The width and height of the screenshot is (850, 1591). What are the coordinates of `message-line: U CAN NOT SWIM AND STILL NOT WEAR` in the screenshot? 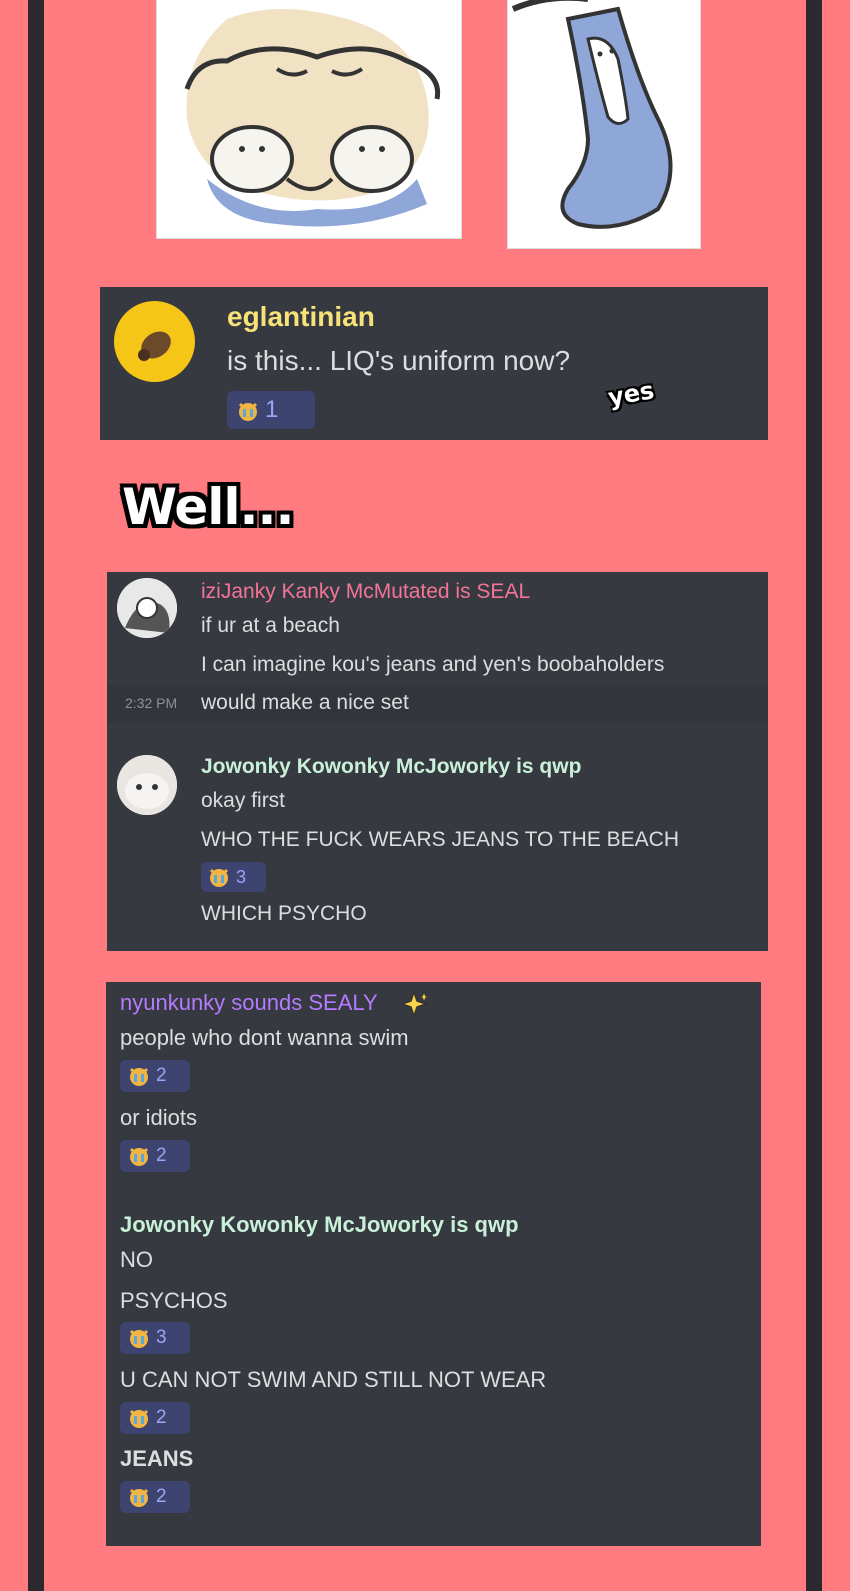 It's located at (333, 1379).